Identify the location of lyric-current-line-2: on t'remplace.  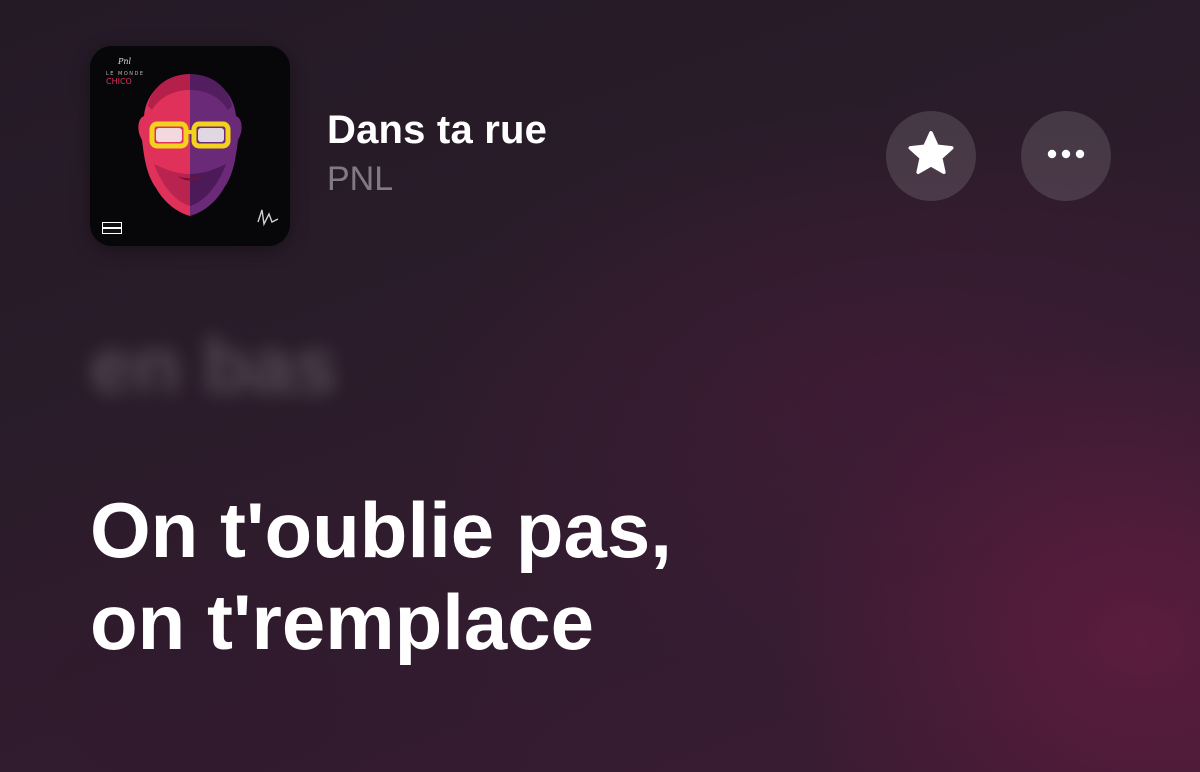
(342, 622).